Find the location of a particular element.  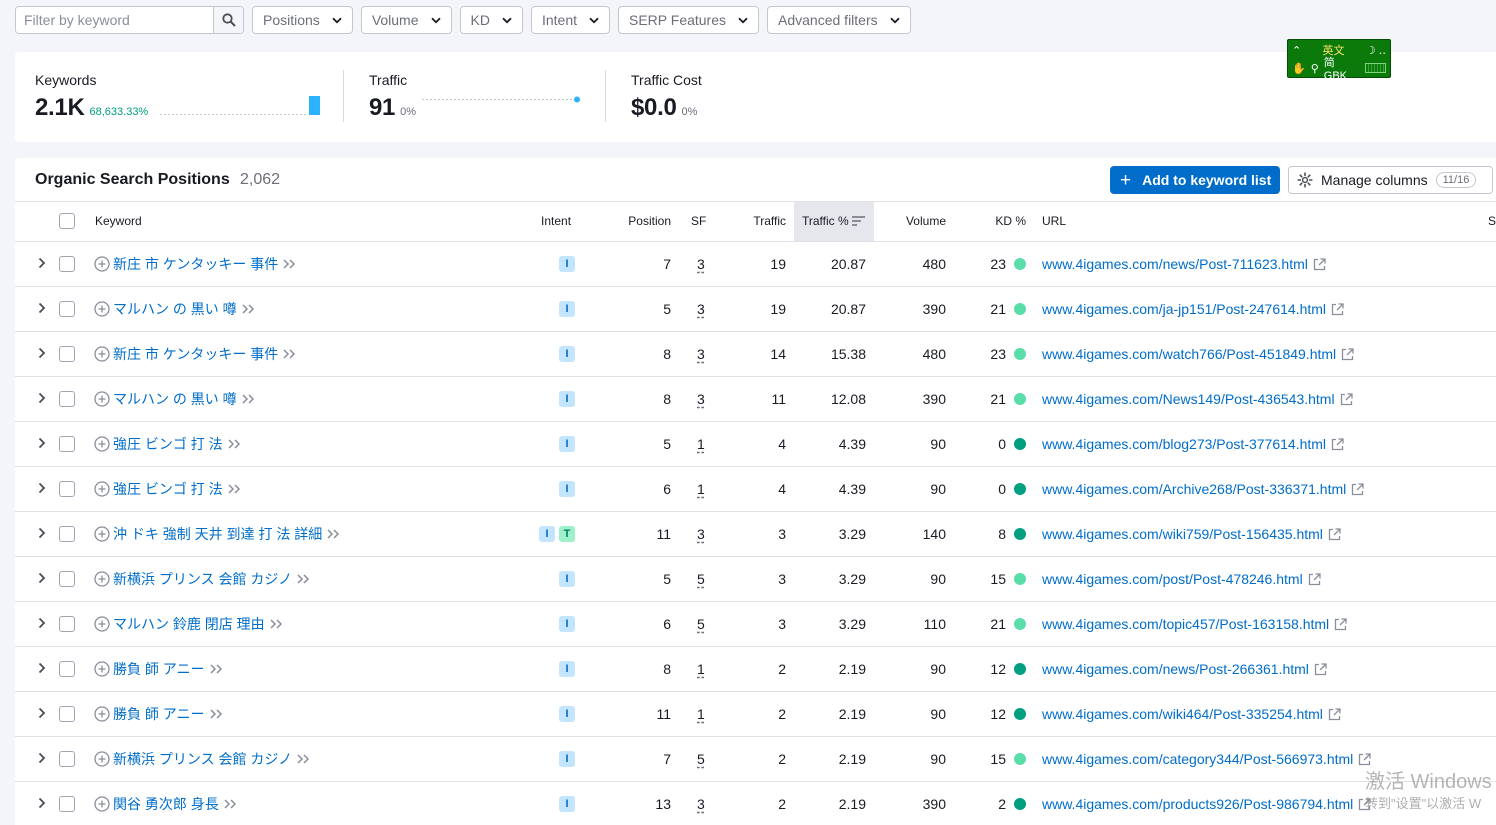

keyword-cell: 関谷 勇次郎 身長 is located at coordinates (165, 803).